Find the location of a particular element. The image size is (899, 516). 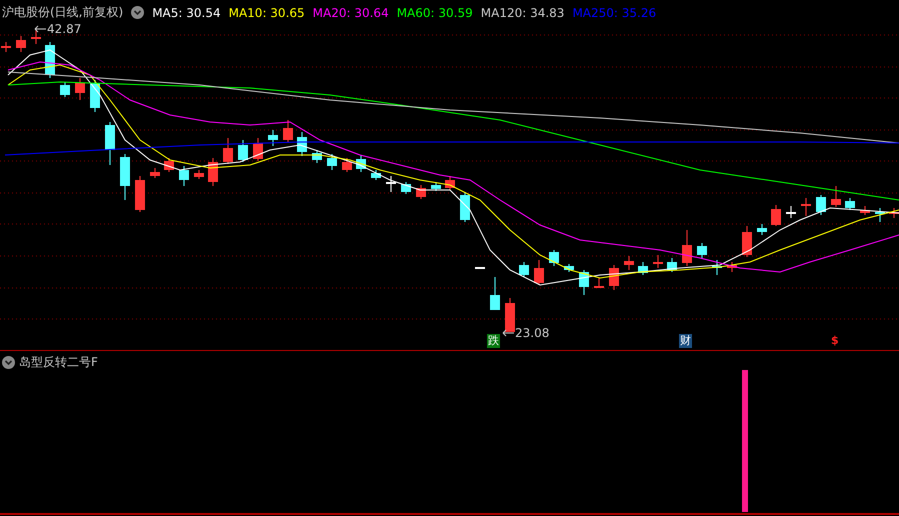

event-marker: 跌 is located at coordinates (493, 341).